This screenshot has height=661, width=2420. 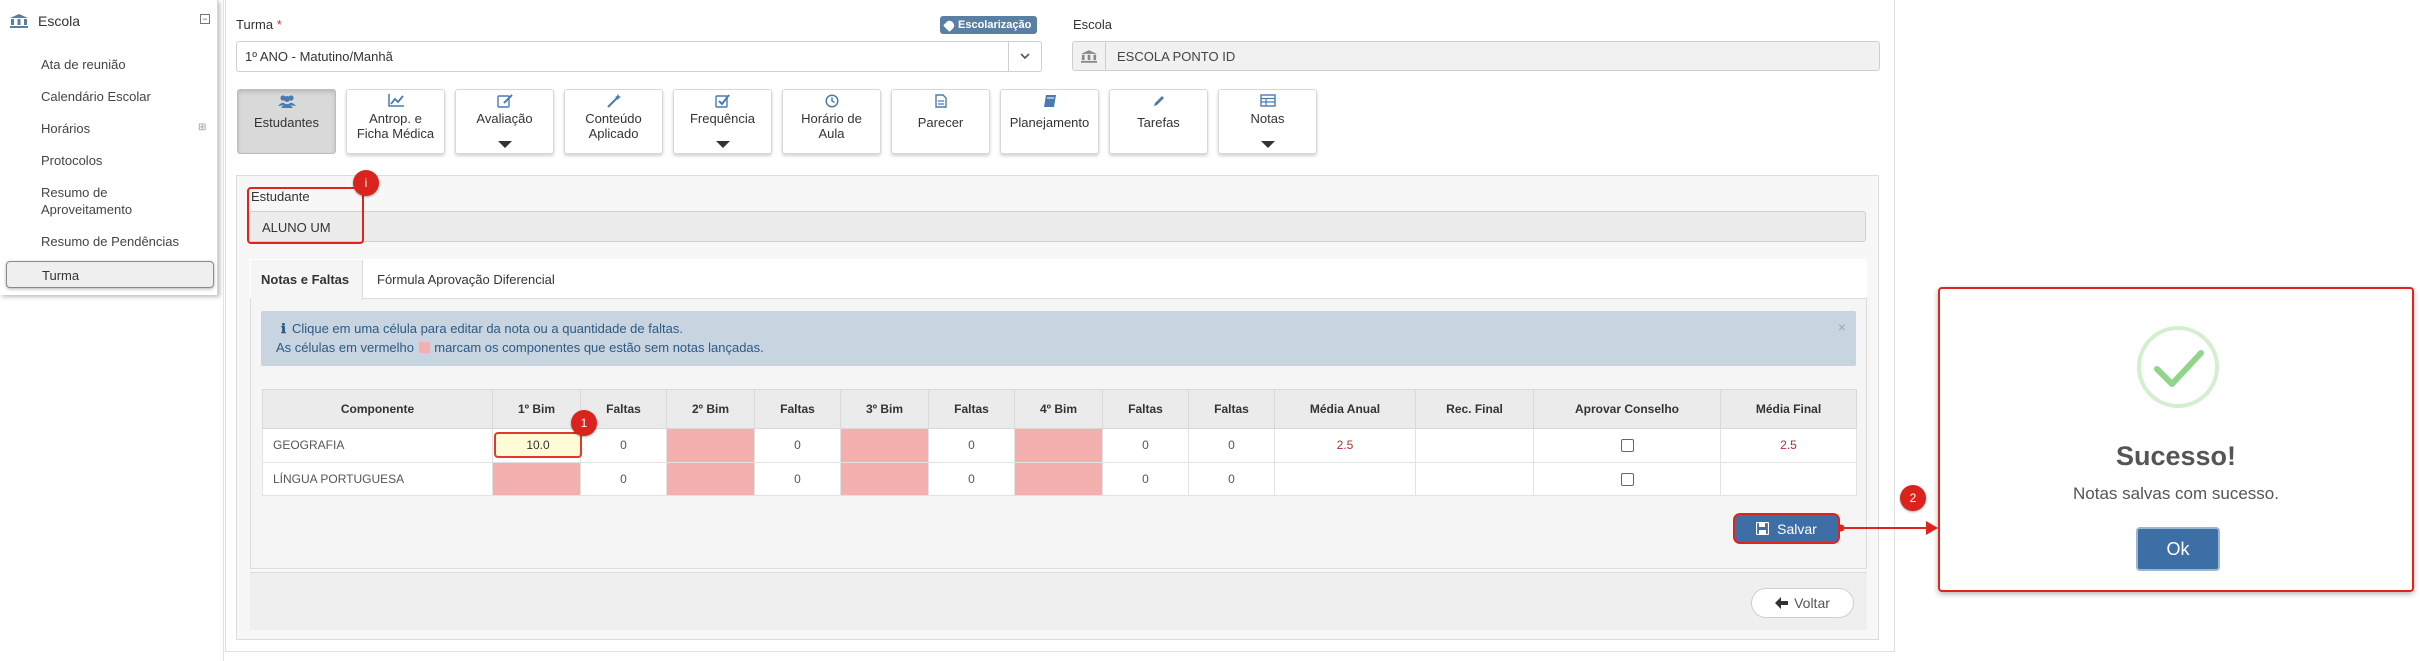 What do you see at coordinates (1024, 56) in the screenshot?
I see `chevron-down-icon` at bounding box center [1024, 56].